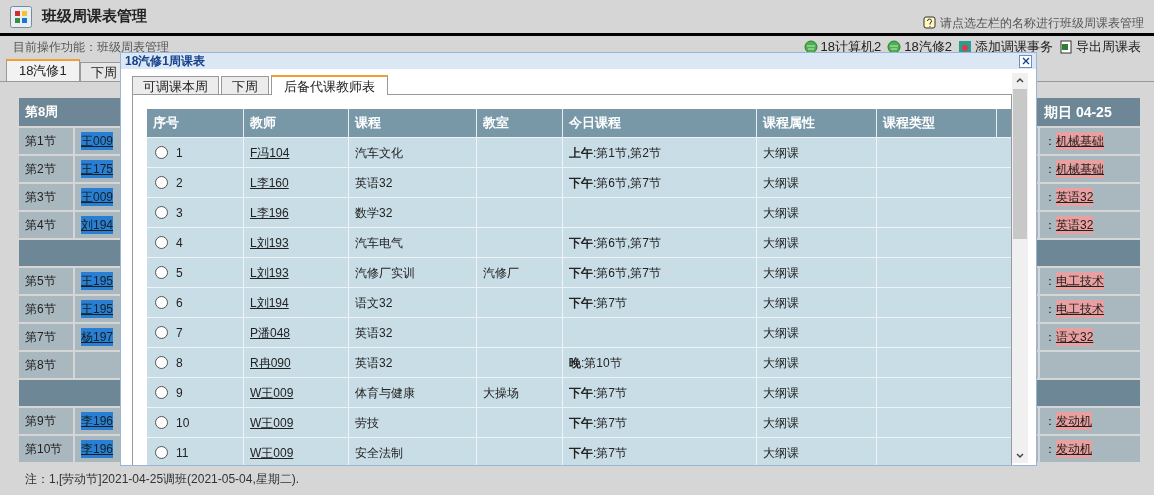  Describe the element at coordinates (269, 302) in the screenshot. I see `teacher-link: L刘194` at that location.